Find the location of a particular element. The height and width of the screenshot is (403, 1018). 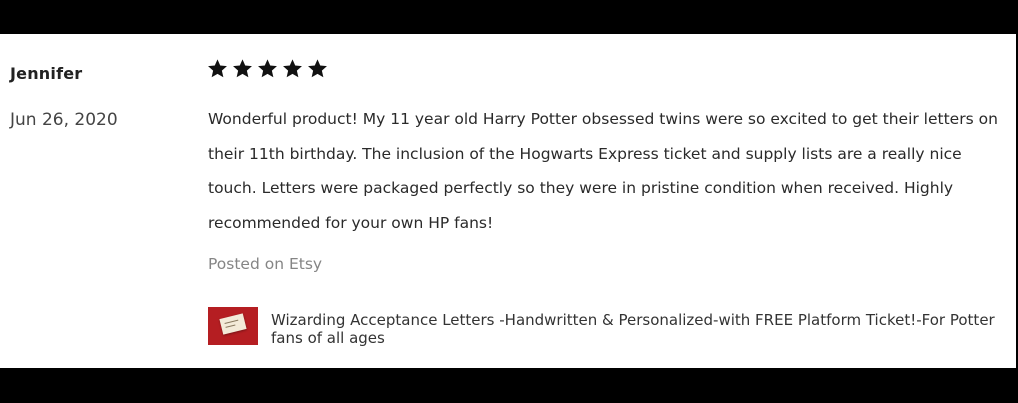

star-rating is located at coordinates (267, 68).